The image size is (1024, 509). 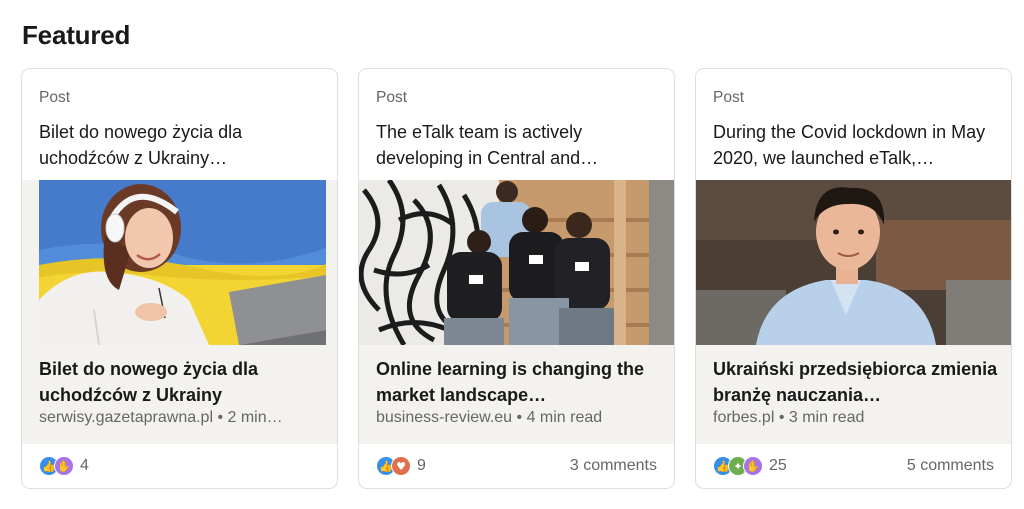 What do you see at coordinates (516, 466) in the screenshot?
I see `social-counts: 👍 ♥ 9 3 comments` at bounding box center [516, 466].